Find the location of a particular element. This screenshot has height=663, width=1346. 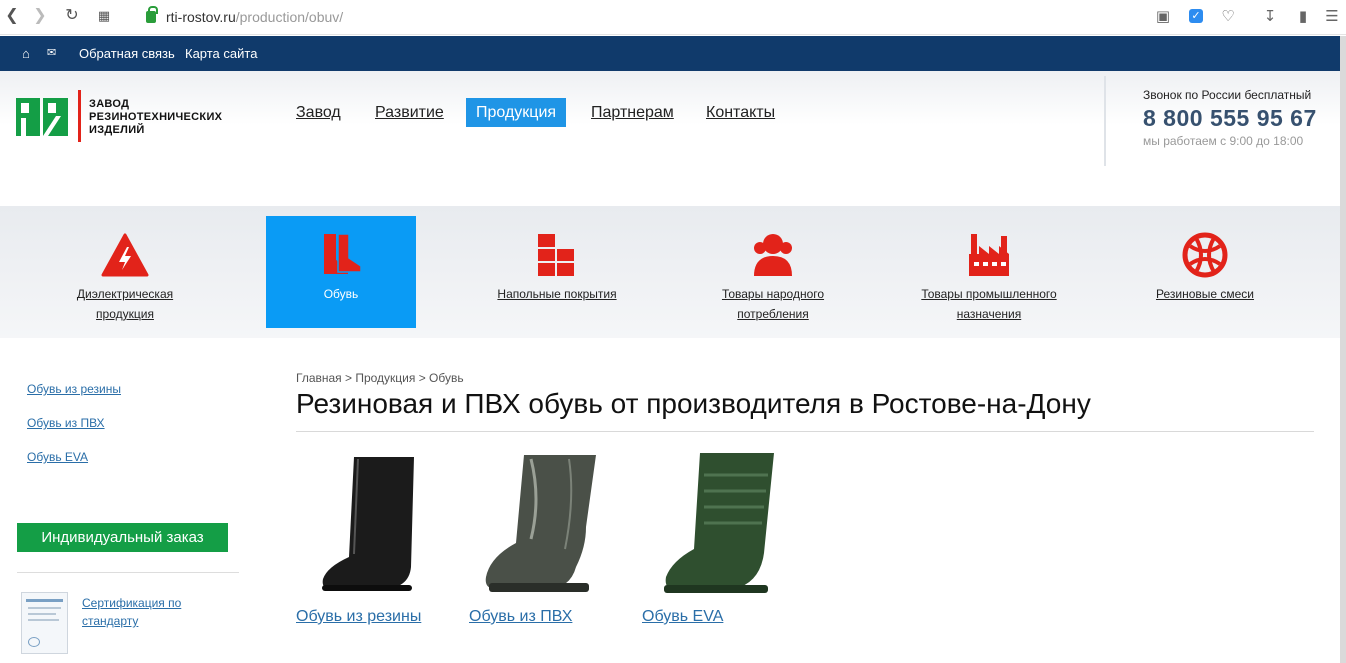

menu-item-razvitie: Развитие is located at coordinates (409, 112).